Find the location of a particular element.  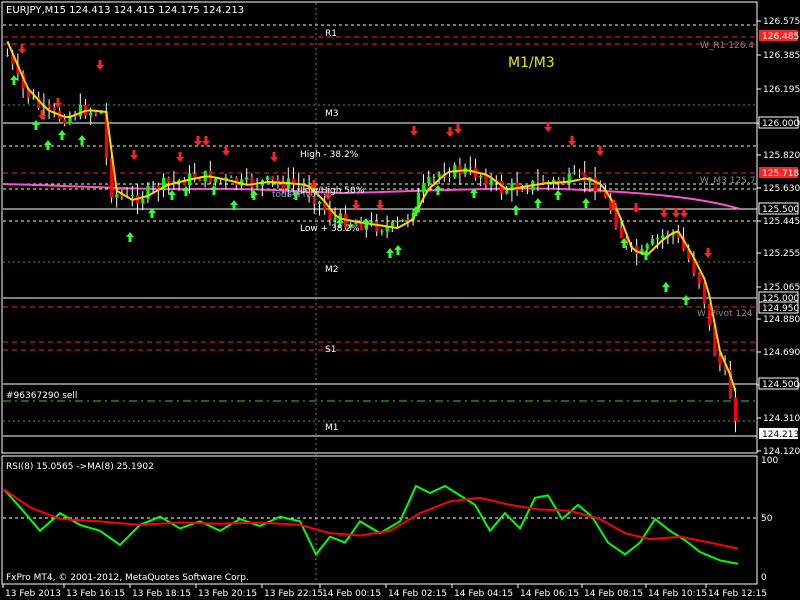

rsi-label: RSI(8) 15.0565 ->MA(8) 25.1902 is located at coordinates (80, 467).